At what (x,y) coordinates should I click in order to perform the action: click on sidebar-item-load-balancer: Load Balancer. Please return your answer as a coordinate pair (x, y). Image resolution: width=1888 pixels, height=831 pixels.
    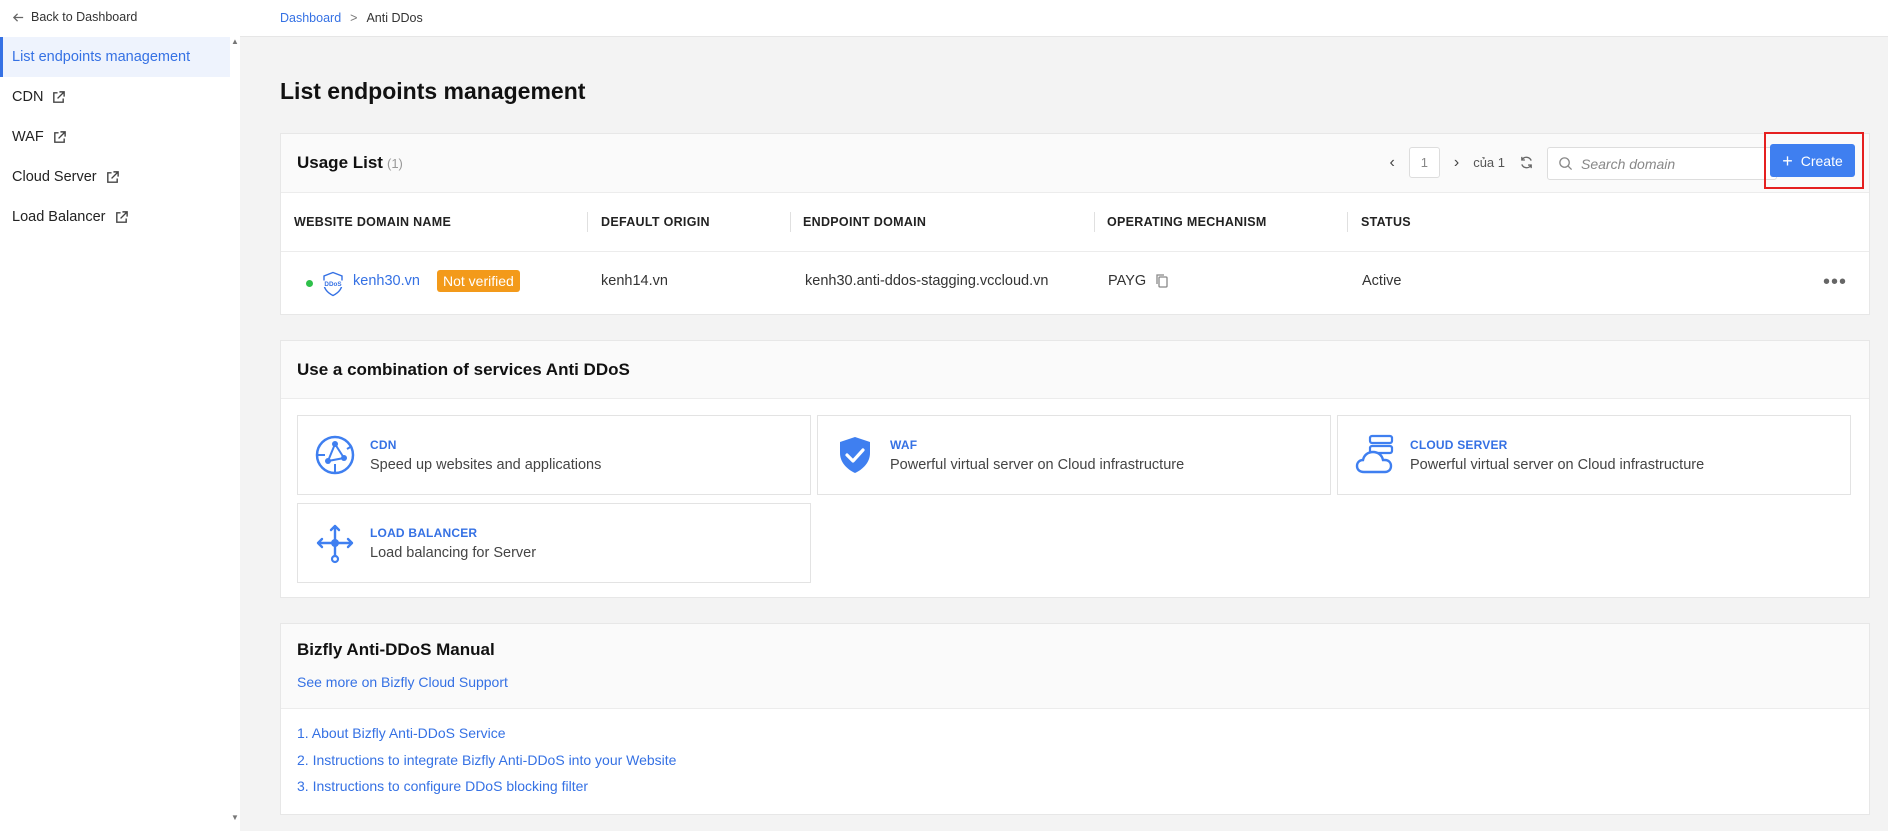
    Looking at the image, I should click on (115, 217).